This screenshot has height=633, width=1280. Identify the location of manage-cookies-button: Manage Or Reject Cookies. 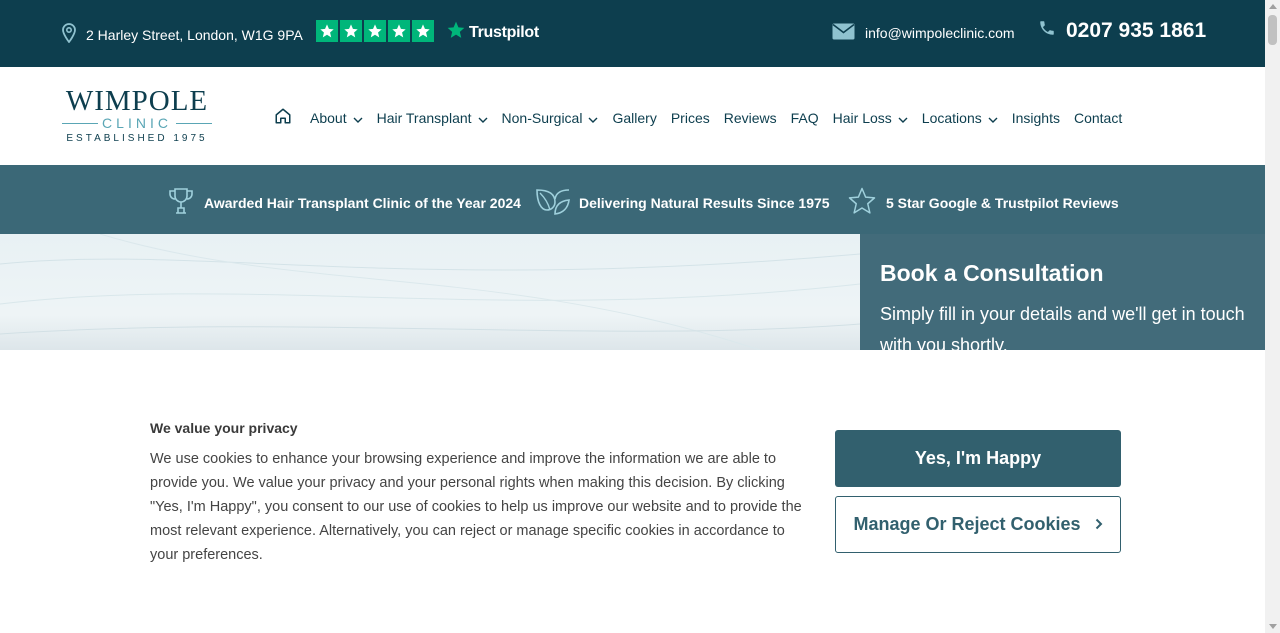
(978, 524).